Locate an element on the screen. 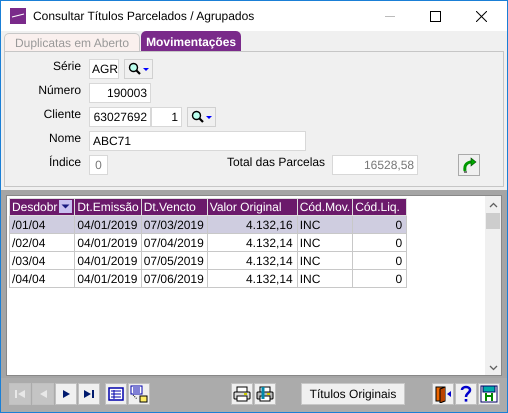  input-field: 190003 is located at coordinates (120, 93).